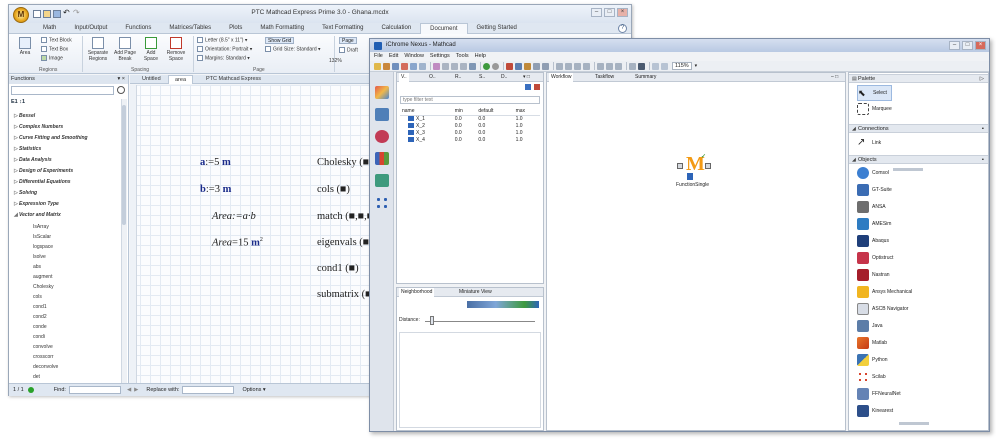  What do you see at coordinates (42, 182) in the screenshot?
I see `category-differential-equations: ▷Differential Equations` at bounding box center [42, 182].